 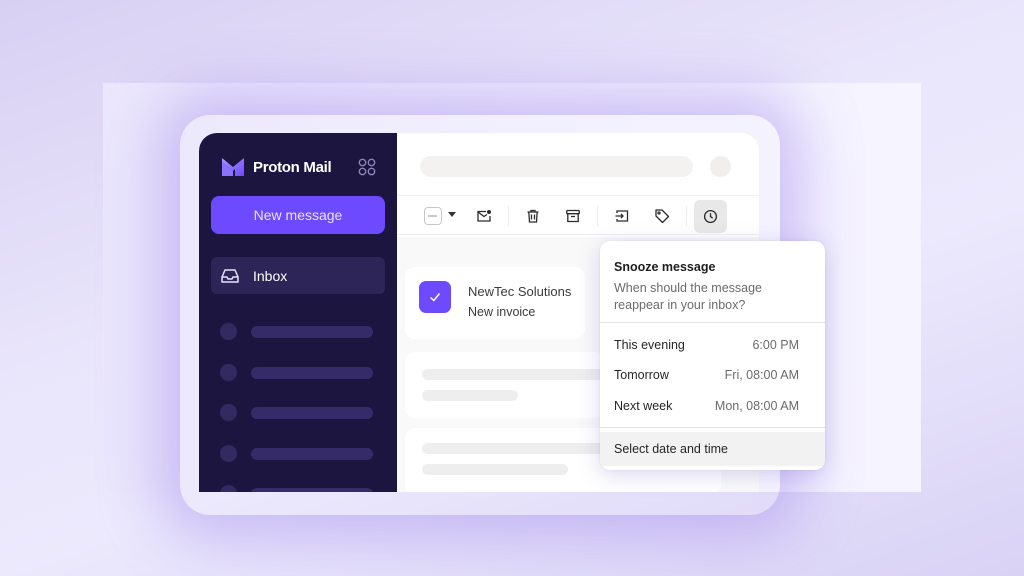 I want to click on sidebar-item-label: Inbox, so click(x=270, y=275).